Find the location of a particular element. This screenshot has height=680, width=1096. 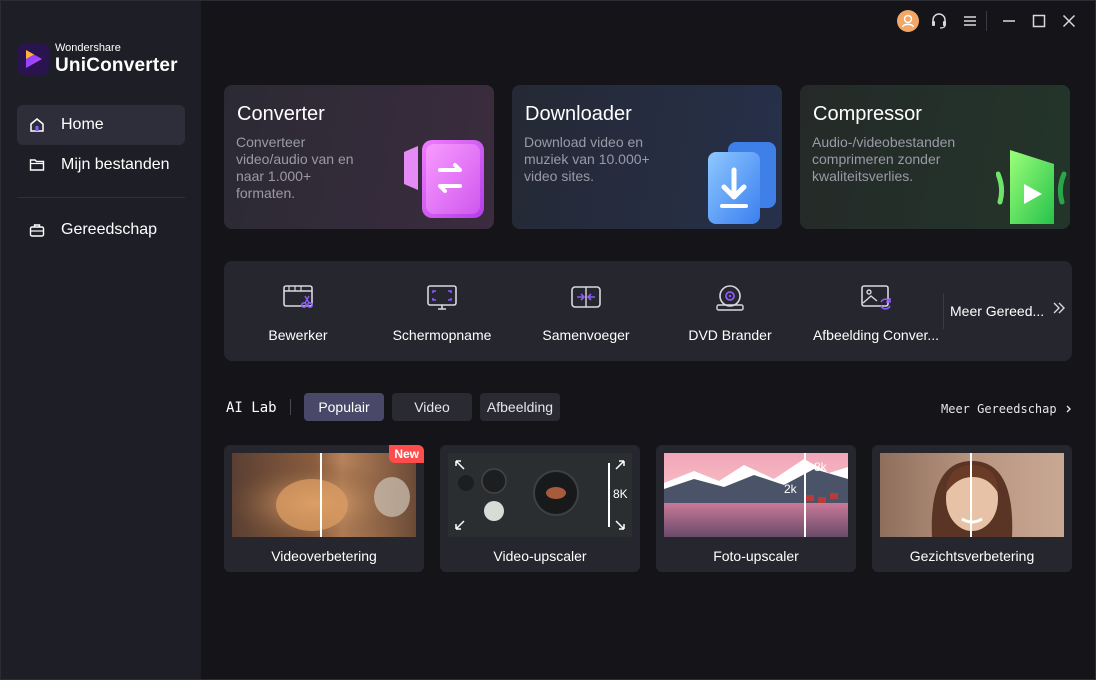

menu-icon is located at coordinates (970, 21).